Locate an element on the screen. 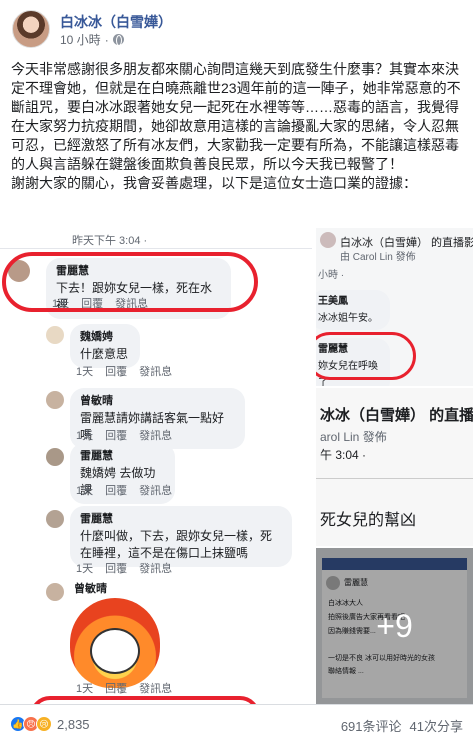  comment-text: 什麼意思 is located at coordinates (104, 354).